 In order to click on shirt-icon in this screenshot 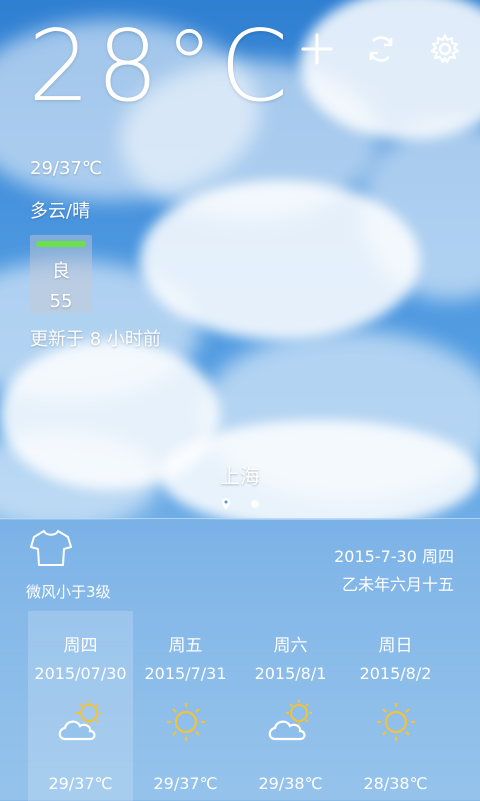, I will do `click(51, 548)`.